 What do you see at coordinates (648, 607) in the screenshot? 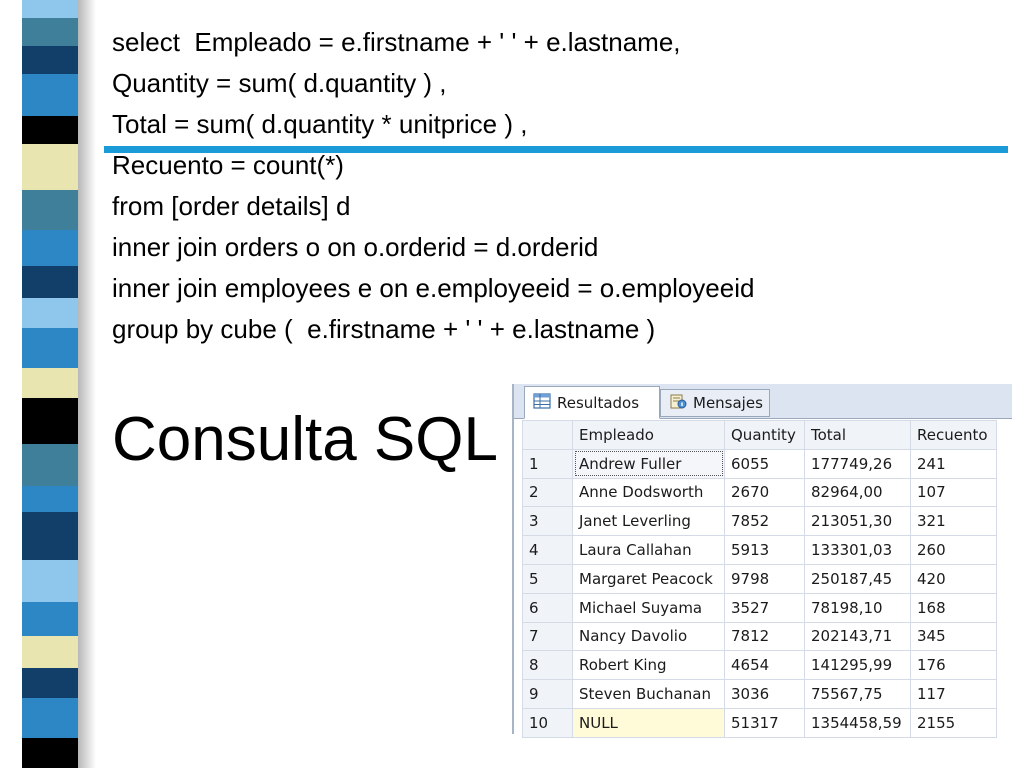
I see `cell-empleado: Michael Suyama` at bounding box center [648, 607].